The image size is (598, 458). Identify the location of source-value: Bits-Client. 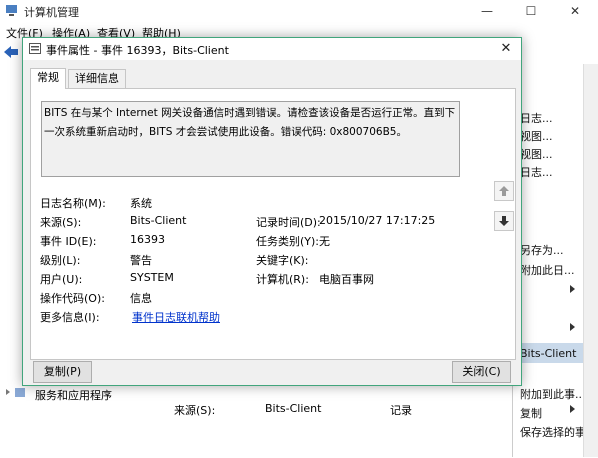
(158, 220).